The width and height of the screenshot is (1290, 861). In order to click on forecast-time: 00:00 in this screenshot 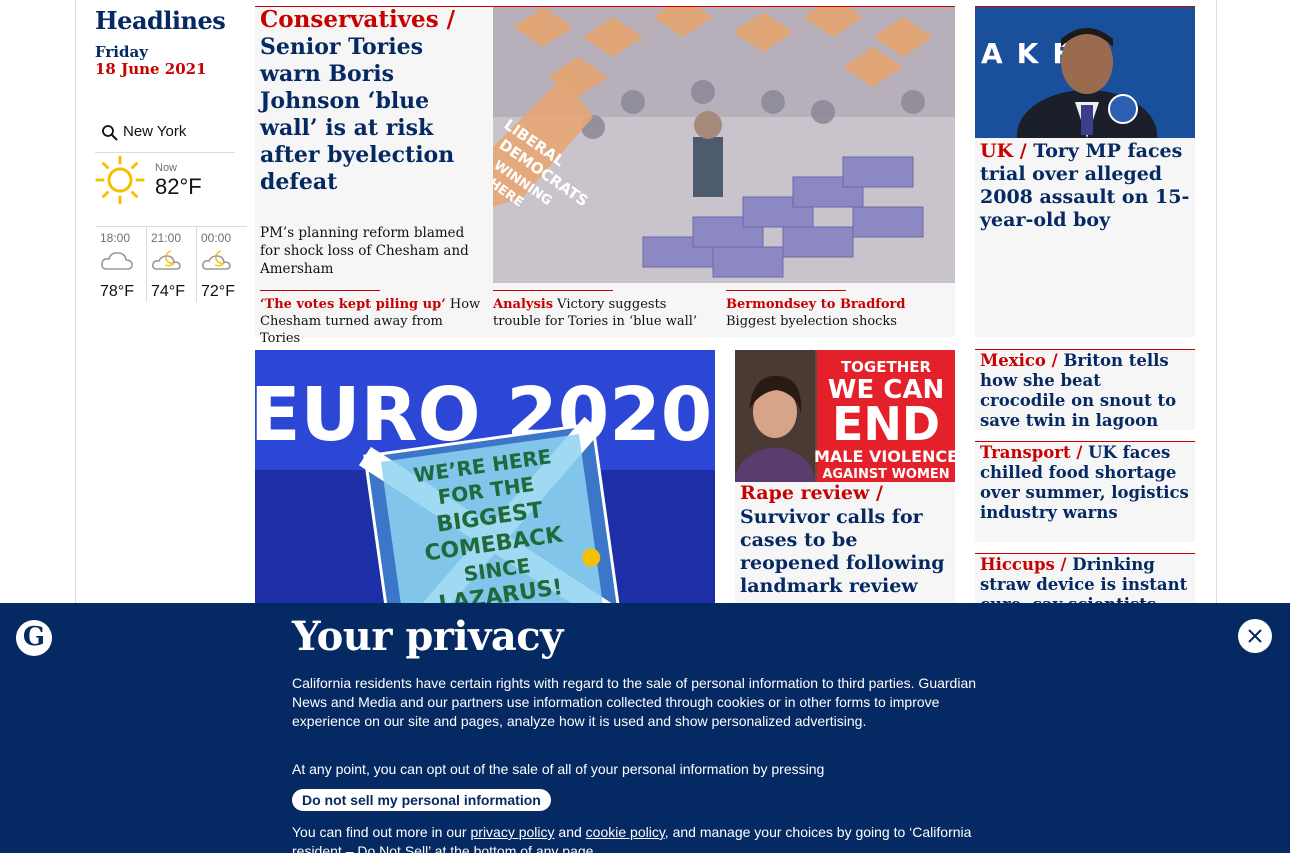, I will do `click(216, 238)`.